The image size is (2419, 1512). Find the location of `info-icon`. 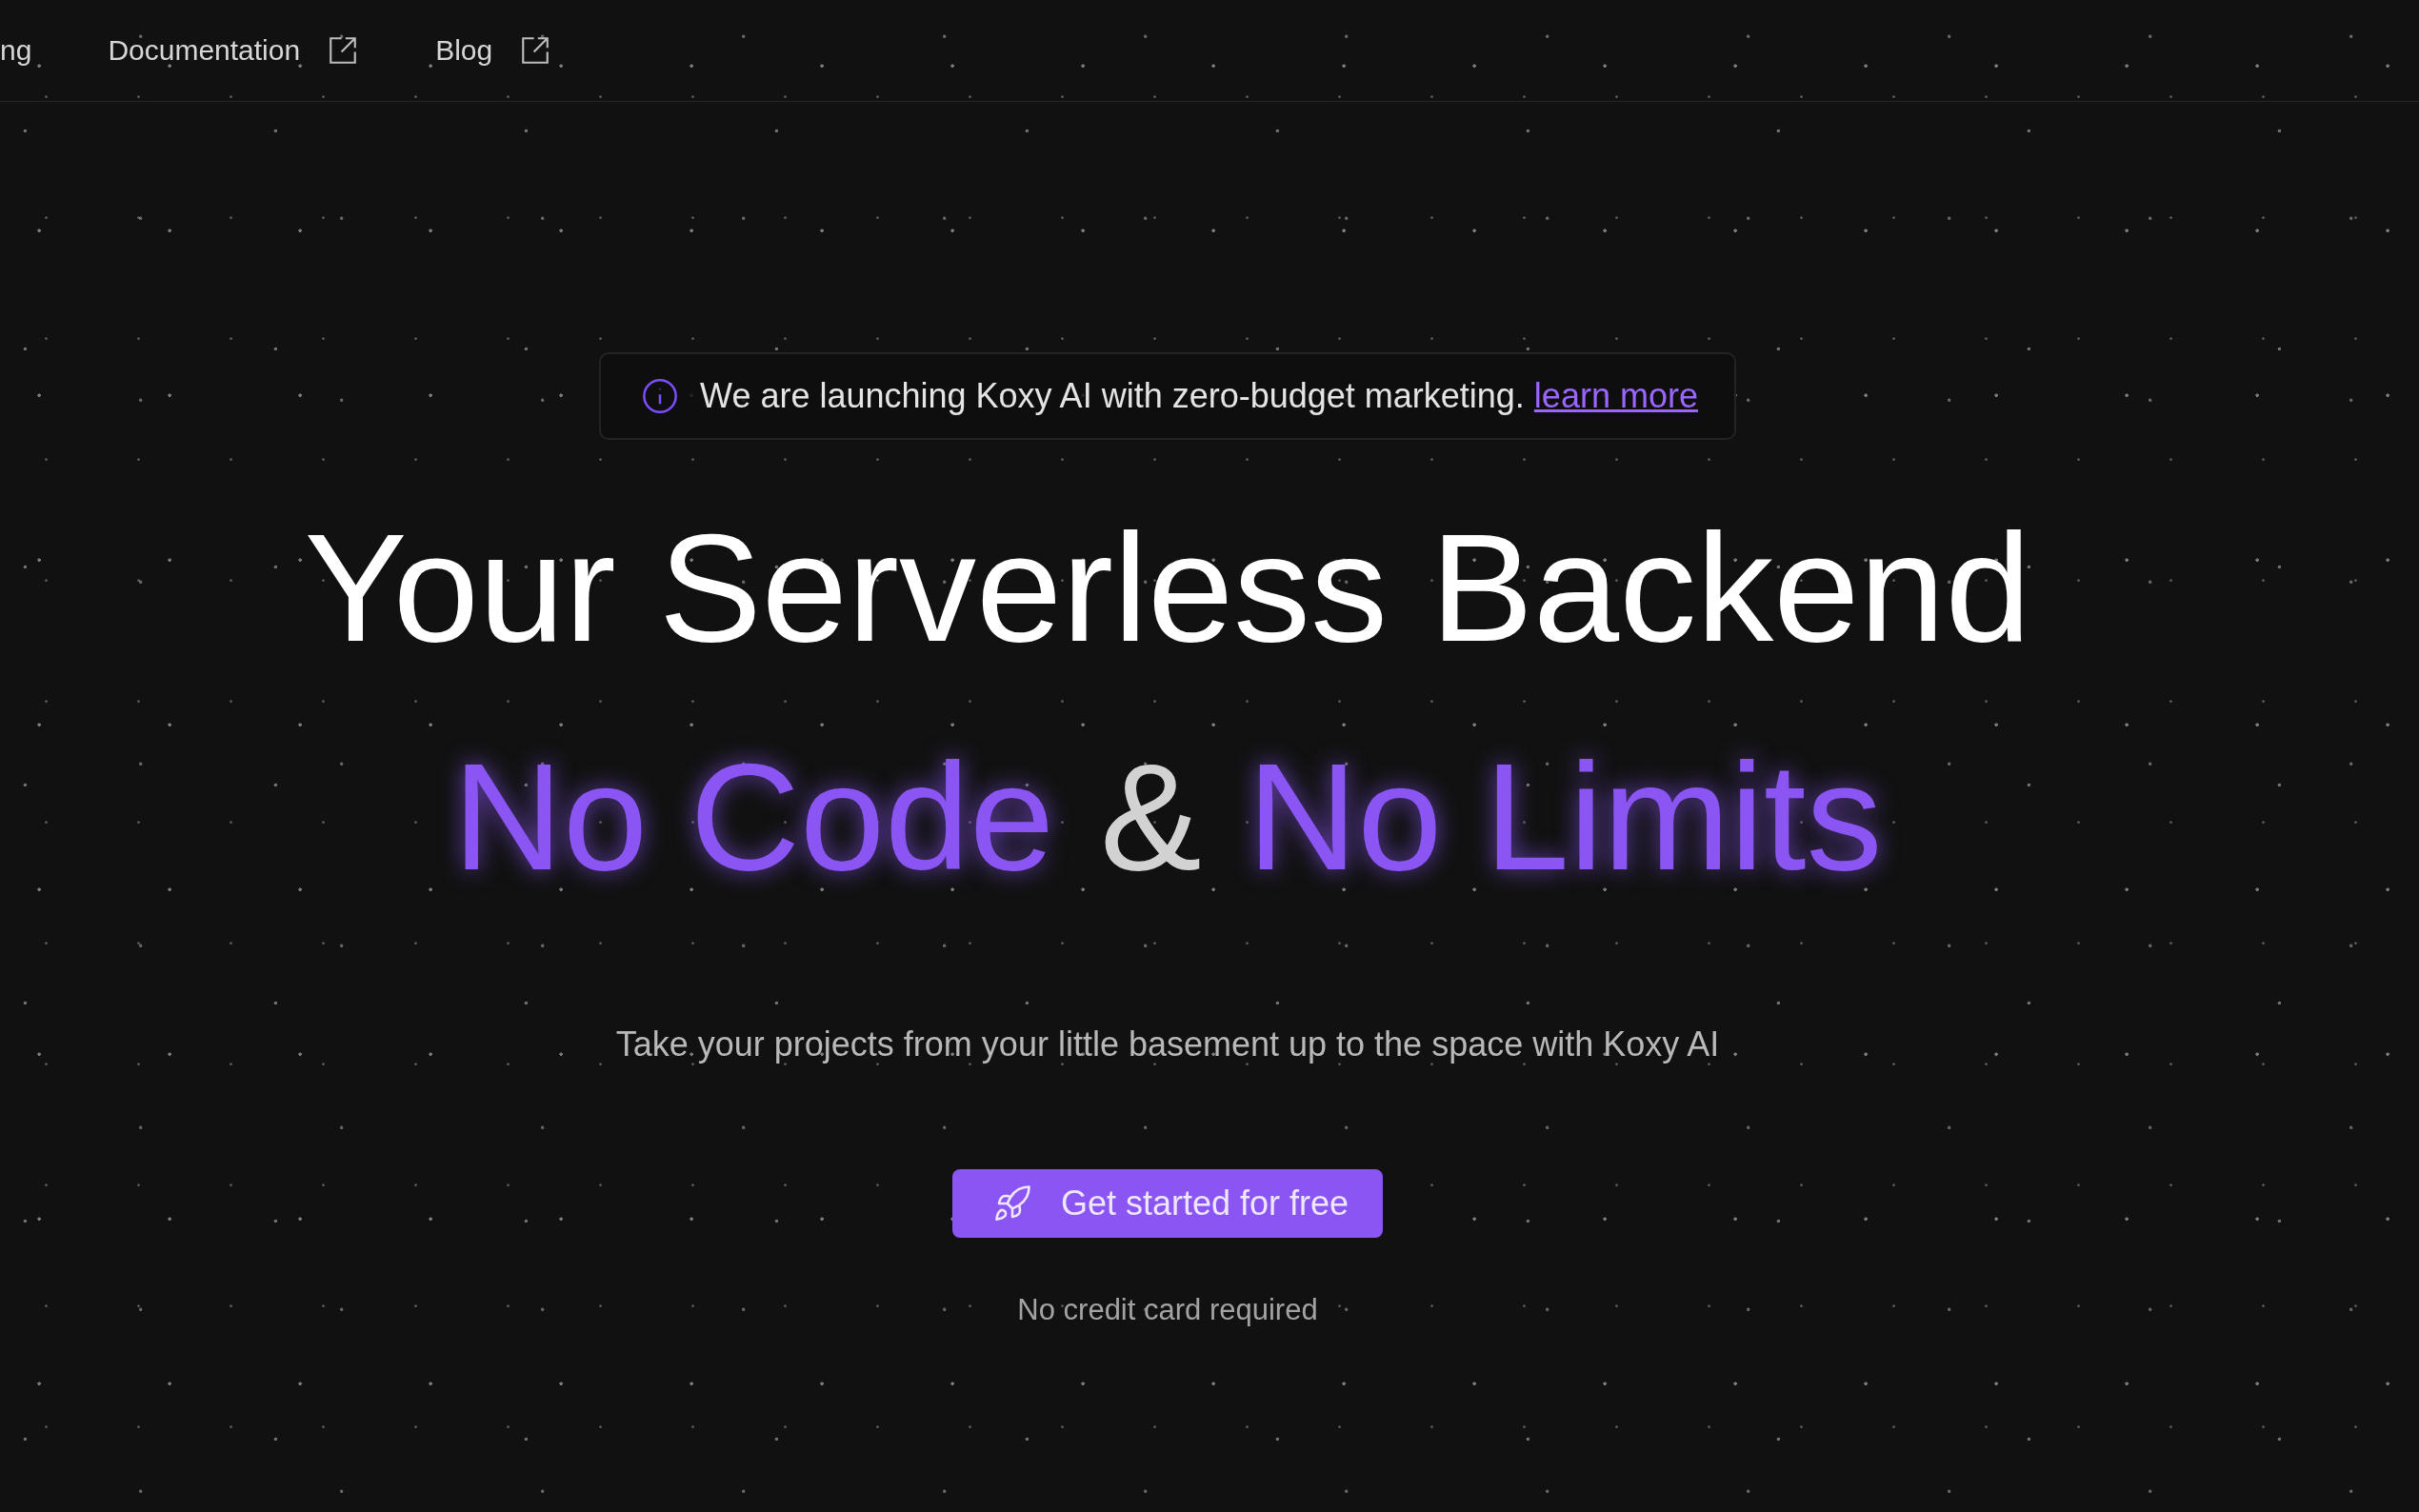

info-icon is located at coordinates (660, 396).